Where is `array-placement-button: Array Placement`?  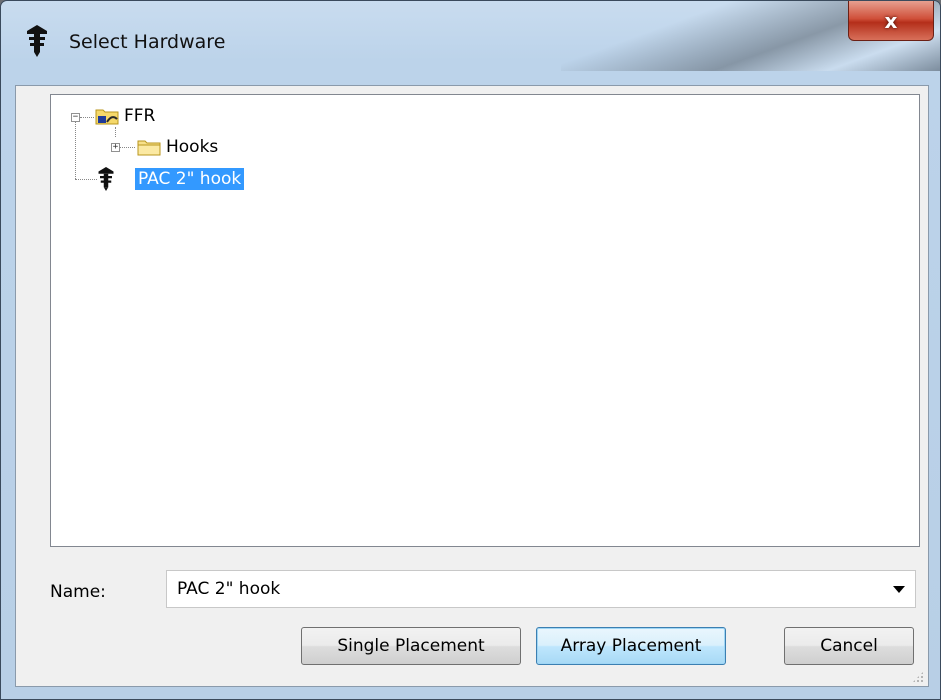
array-placement-button: Array Placement is located at coordinates (631, 646).